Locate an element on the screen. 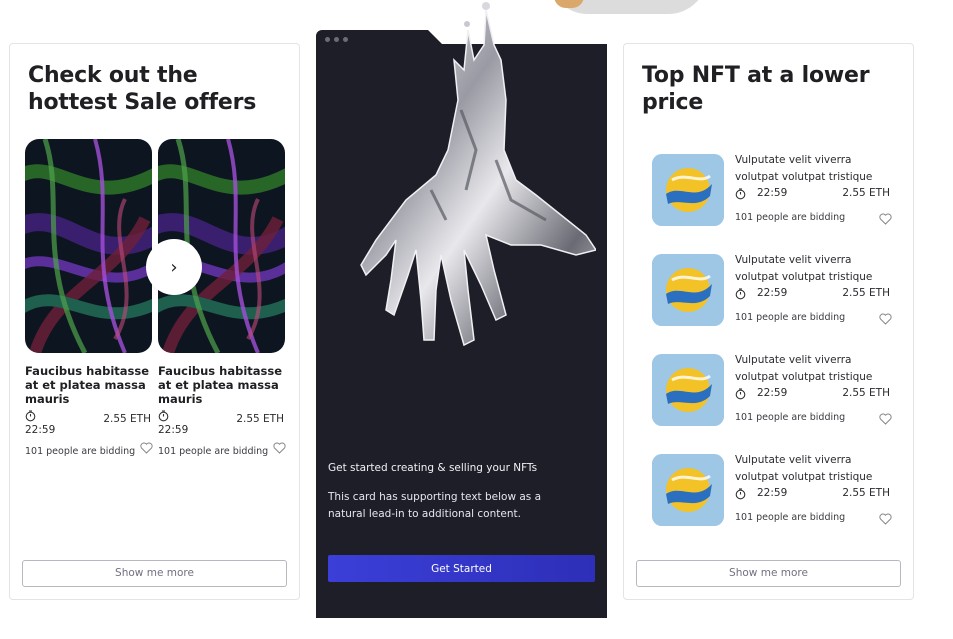 The width and height of the screenshot is (953, 639). carousel-next-button: › is located at coordinates (174, 267).